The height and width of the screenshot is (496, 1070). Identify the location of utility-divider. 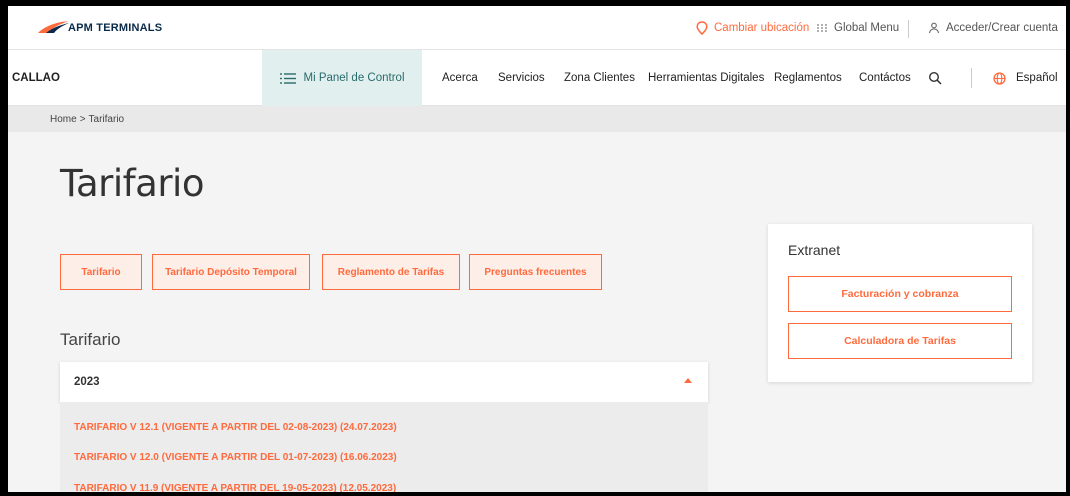
(908, 29).